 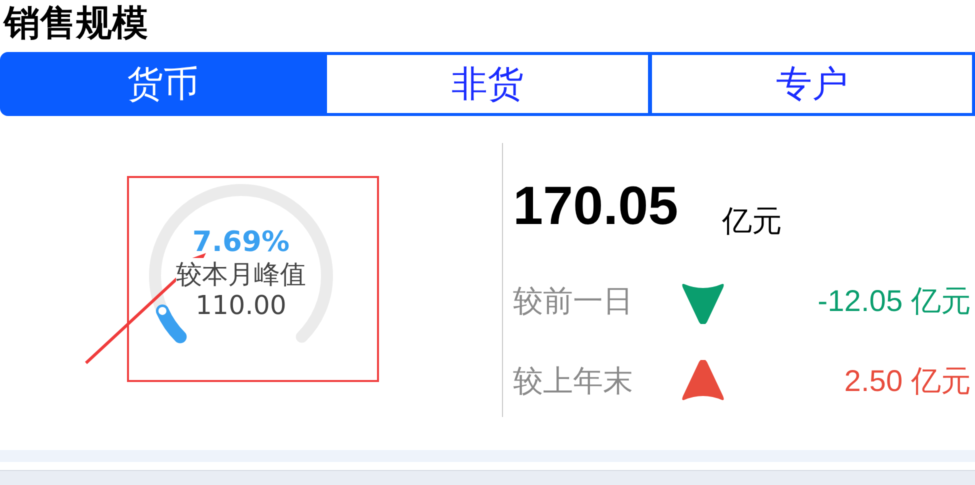 I want to click on gauge-fill, so click(x=171, y=324).